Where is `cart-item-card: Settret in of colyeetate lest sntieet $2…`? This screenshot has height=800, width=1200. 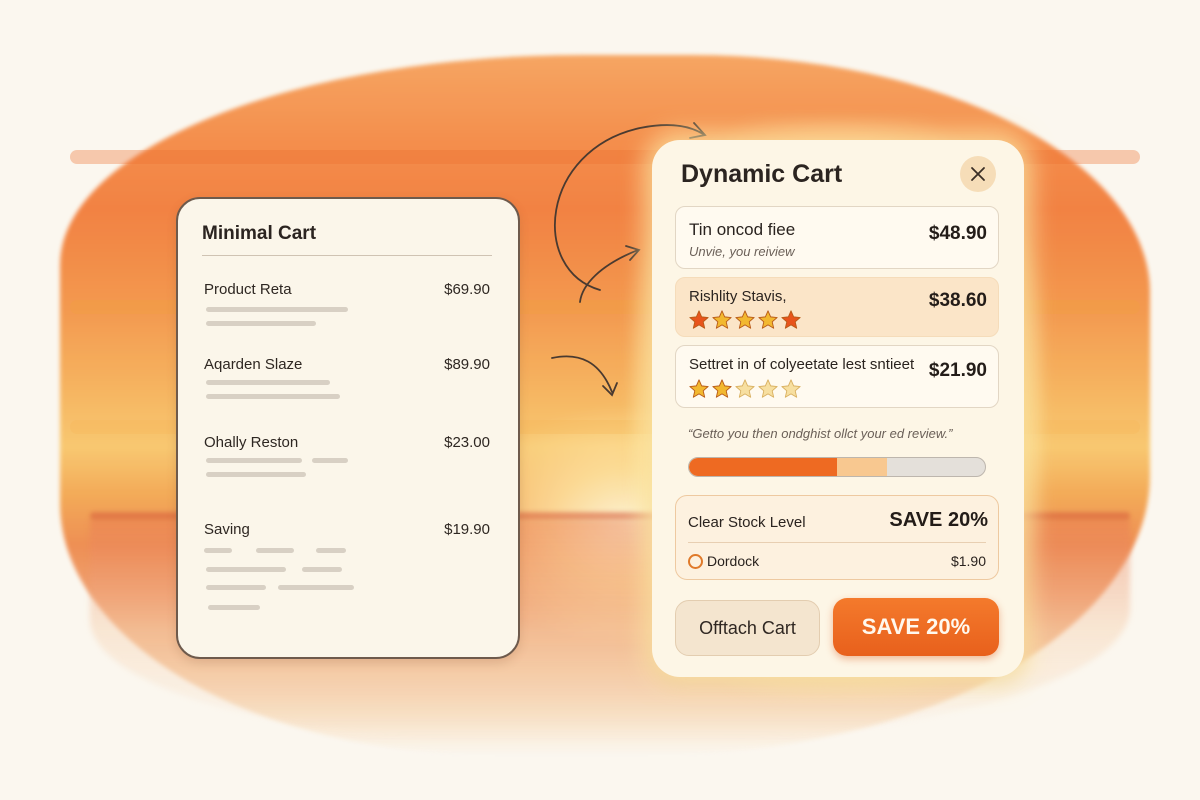
cart-item-card: Settret in of colyeetate lest sntieet $2… is located at coordinates (837, 376).